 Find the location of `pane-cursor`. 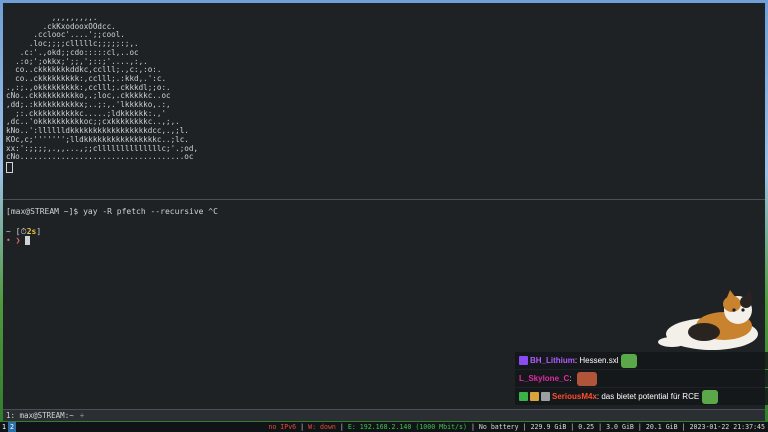

pane-cursor is located at coordinates (9, 167).